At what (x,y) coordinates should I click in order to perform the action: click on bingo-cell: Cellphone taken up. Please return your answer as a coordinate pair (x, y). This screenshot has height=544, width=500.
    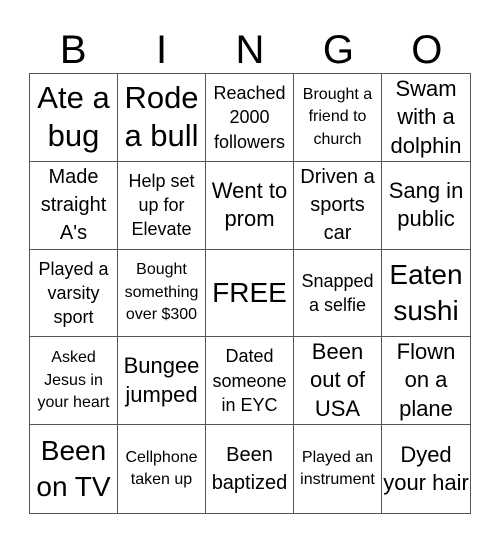
    Looking at the image, I should click on (162, 469).